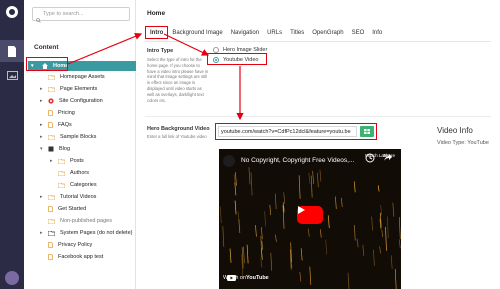  I want to click on video-type-text: Video Type: YouTube, so click(463, 143).